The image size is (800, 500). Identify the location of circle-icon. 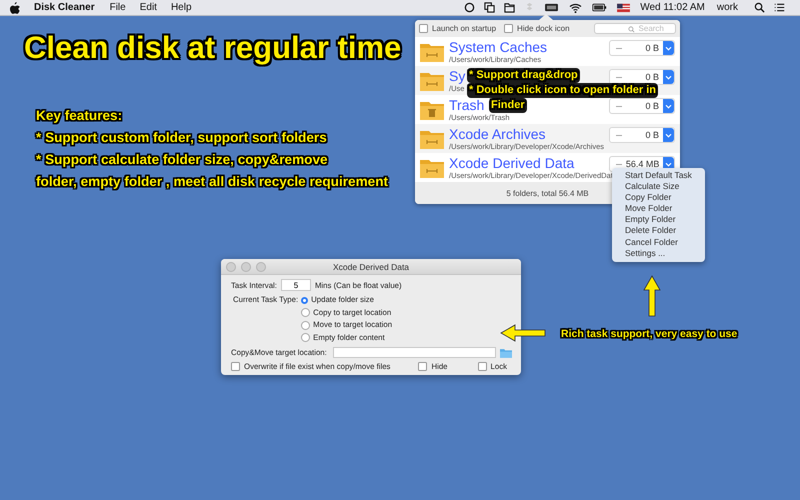
(470, 7).